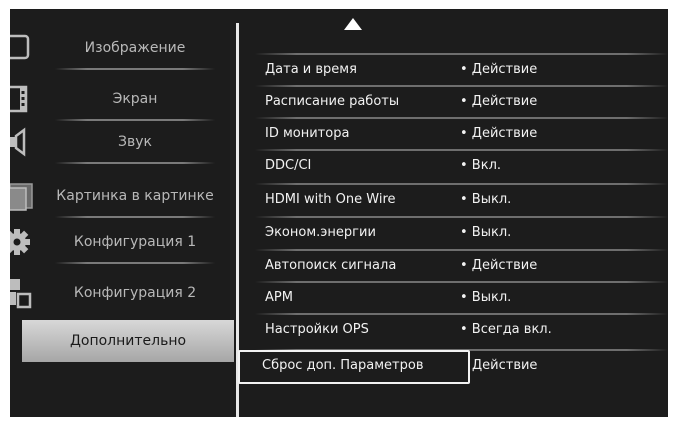  I want to click on sidebar-item-picture: Изображение, so click(122, 48).